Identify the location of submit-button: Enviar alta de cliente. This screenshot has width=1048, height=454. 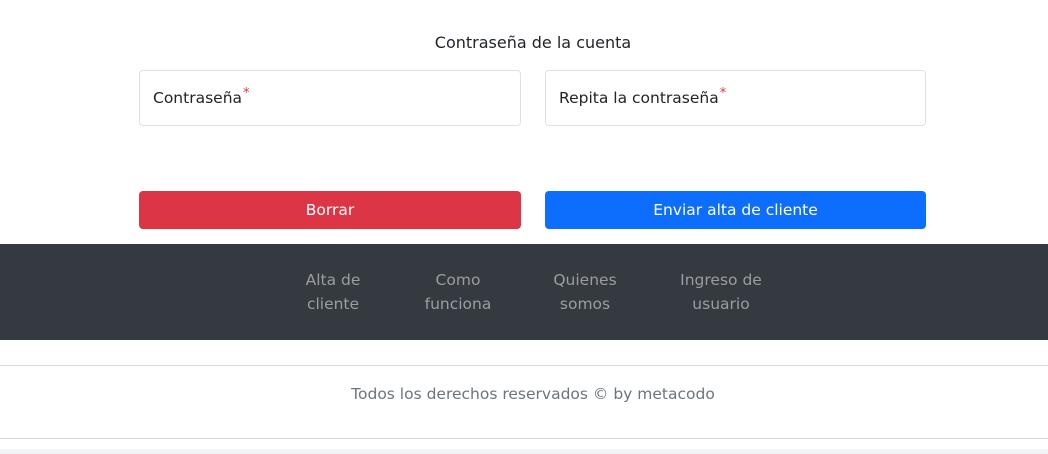
(735, 210).